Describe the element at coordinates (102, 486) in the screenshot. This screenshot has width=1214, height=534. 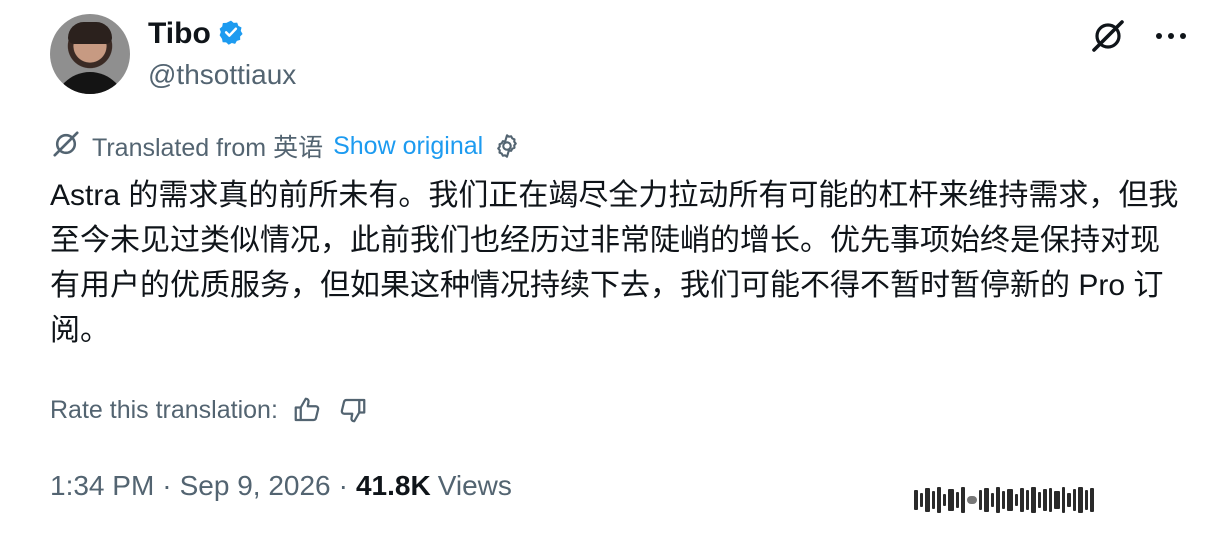
I see `tweet-time: 1:34 PM` at that location.